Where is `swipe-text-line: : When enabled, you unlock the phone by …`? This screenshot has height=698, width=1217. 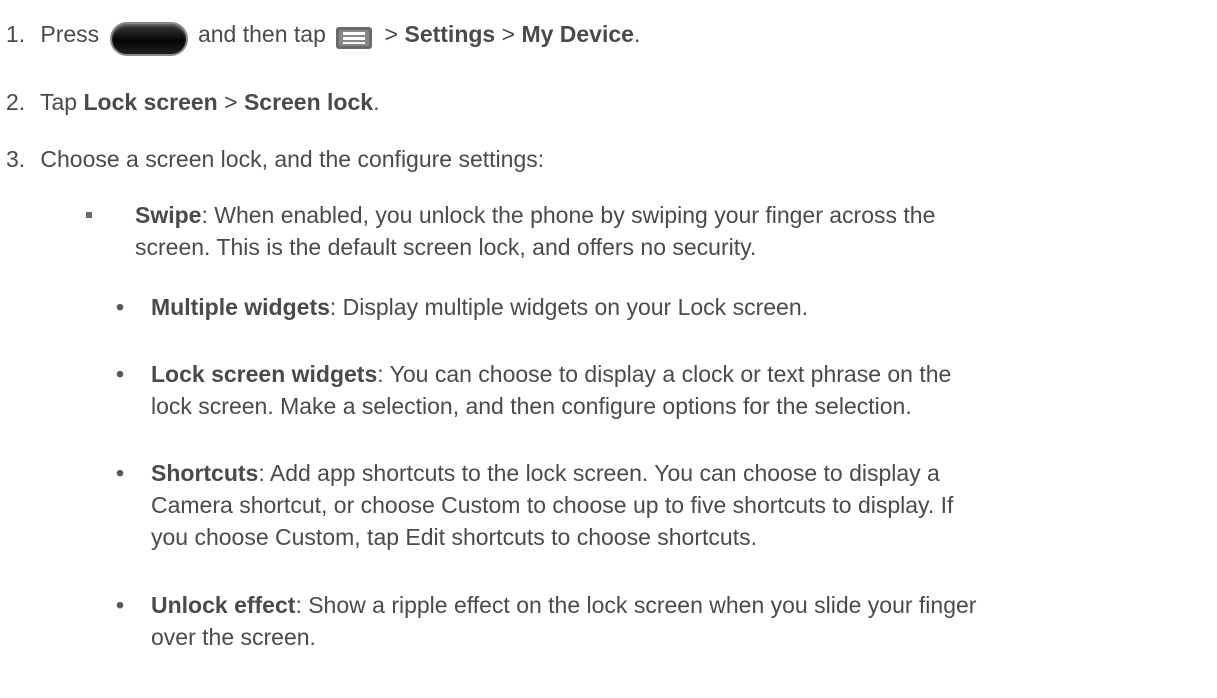 swipe-text-line: : When enabled, you unlock the phone by … is located at coordinates (568, 215).